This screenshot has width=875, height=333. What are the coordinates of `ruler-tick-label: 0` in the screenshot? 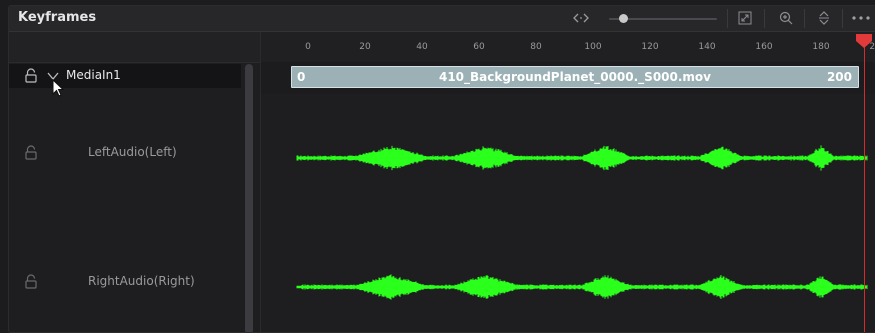 It's located at (308, 47).